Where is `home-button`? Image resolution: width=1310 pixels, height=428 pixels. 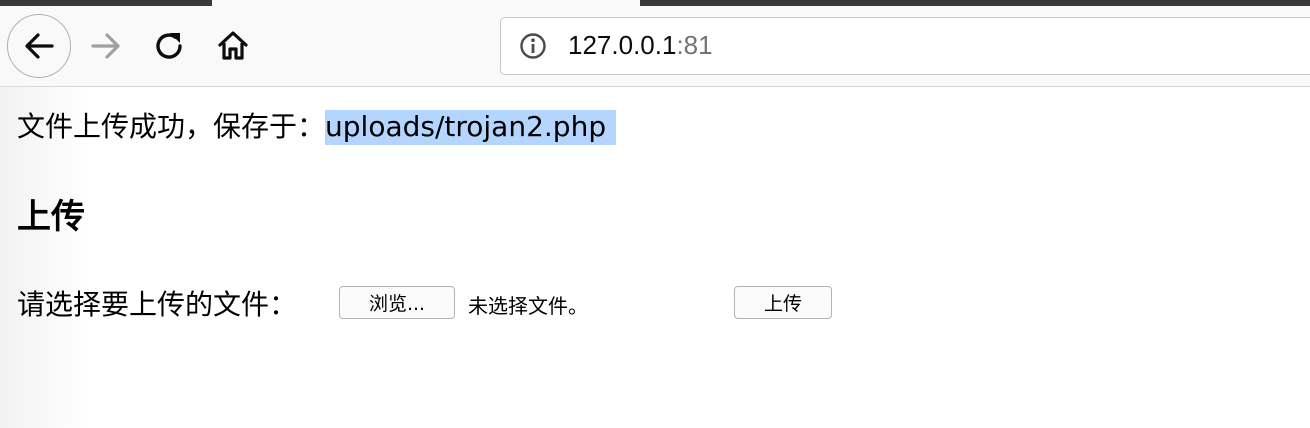
home-button is located at coordinates (233, 46).